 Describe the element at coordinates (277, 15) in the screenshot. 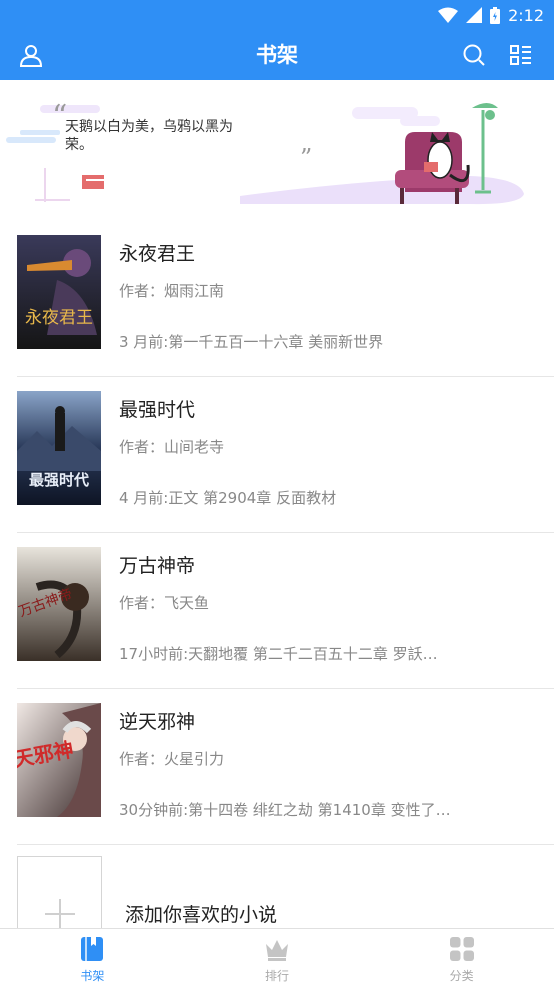

I see `status-bar: 2:12` at that location.